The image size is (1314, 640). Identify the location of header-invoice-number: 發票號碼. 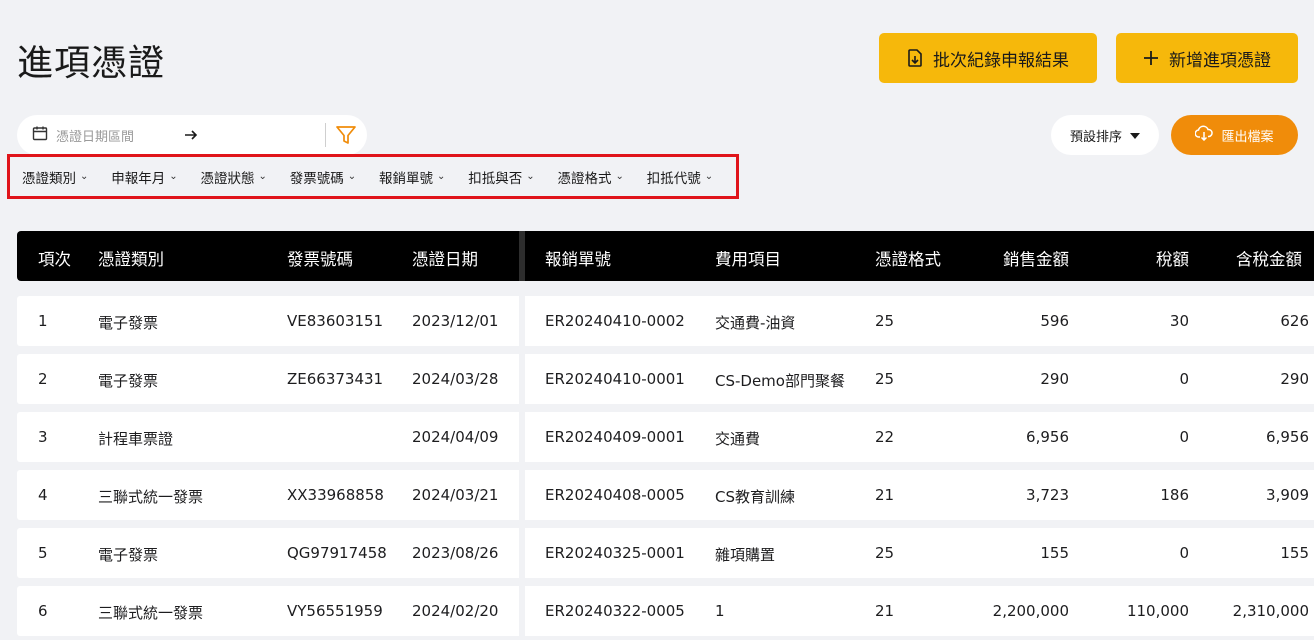
(320, 258).